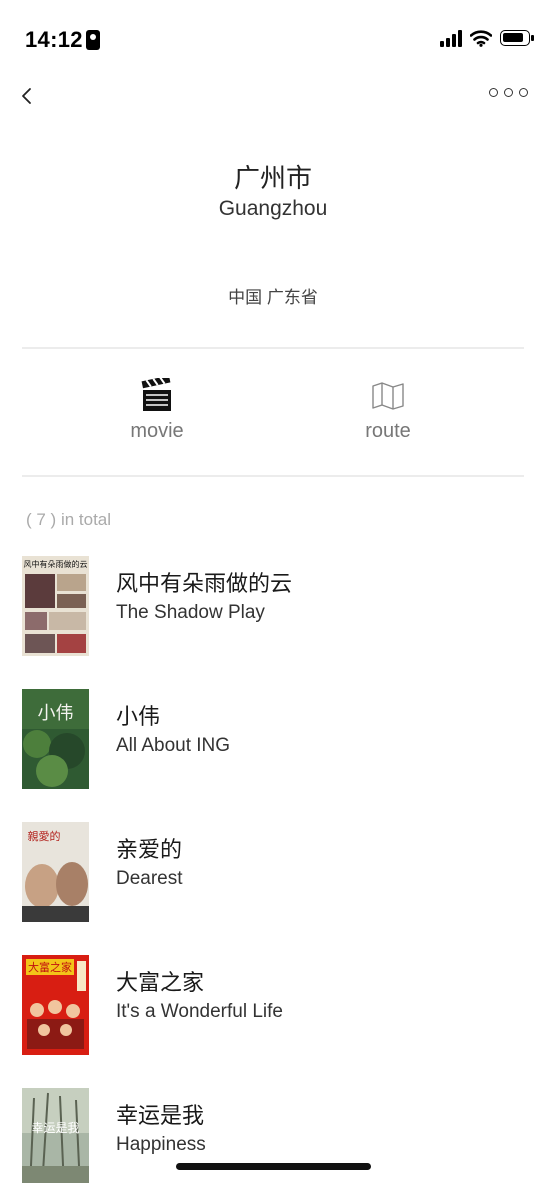  Describe the element at coordinates (44, 836) in the screenshot. I see `poster-text: 親愛的` at that location.